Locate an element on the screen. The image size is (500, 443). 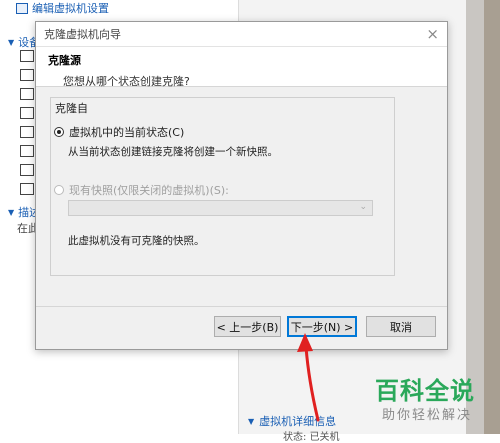
watermark-subtitle: 助你轻松解决 is located at coordinates (427, 415).